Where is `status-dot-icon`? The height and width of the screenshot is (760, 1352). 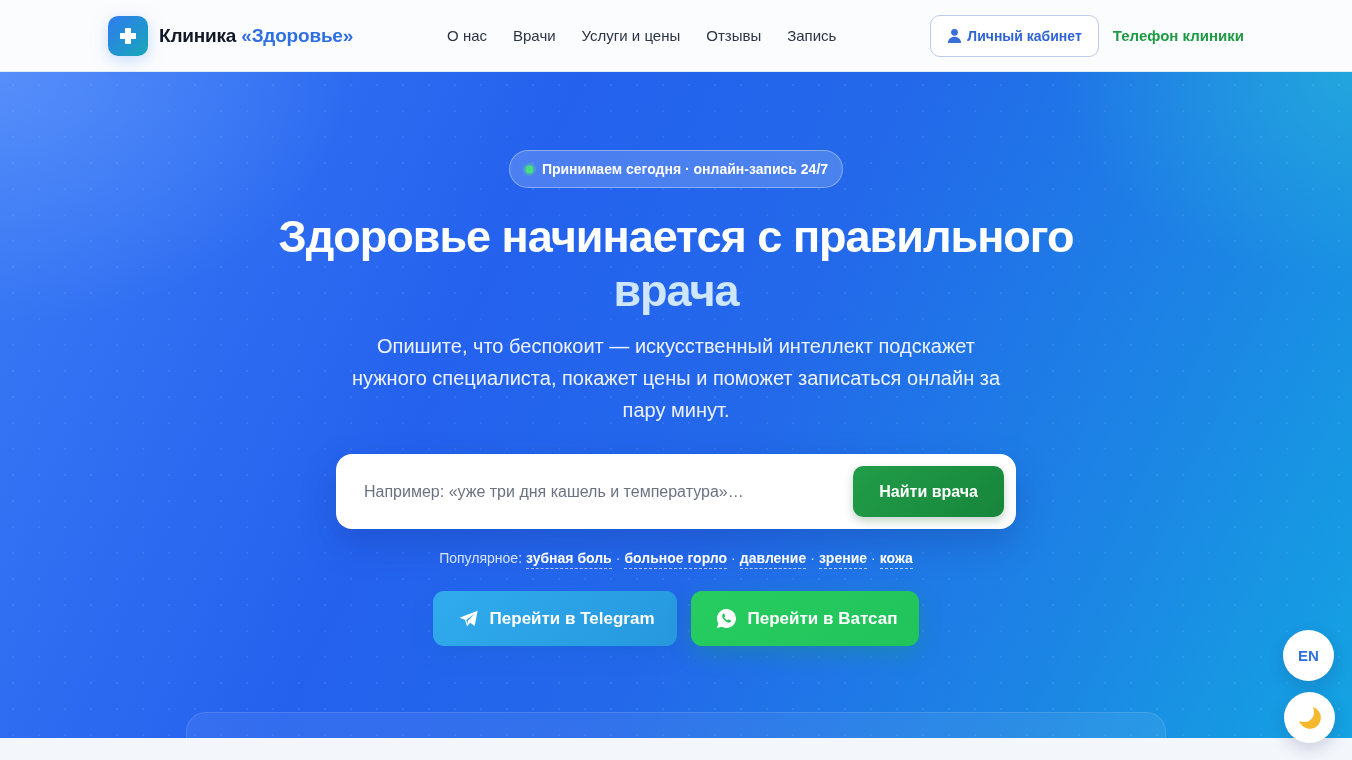
status-dot-icon is located at coordinates (529, 169).